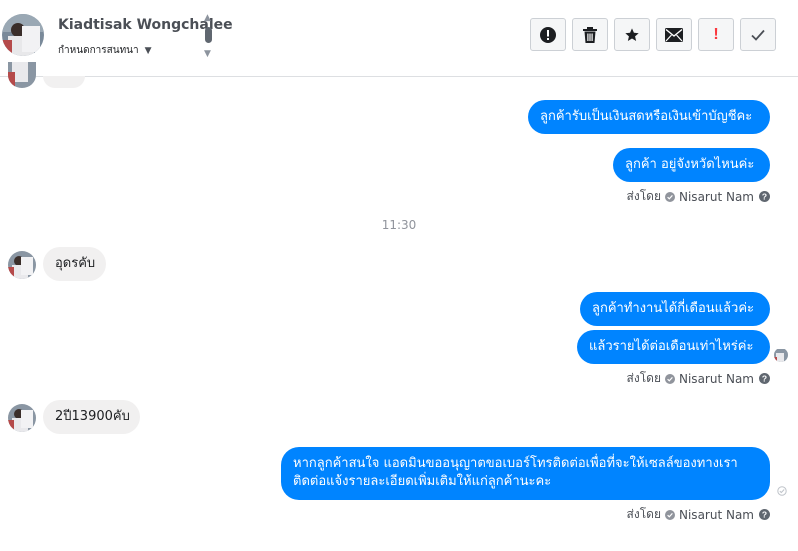  I want to click on done-button, so click(758, 34).